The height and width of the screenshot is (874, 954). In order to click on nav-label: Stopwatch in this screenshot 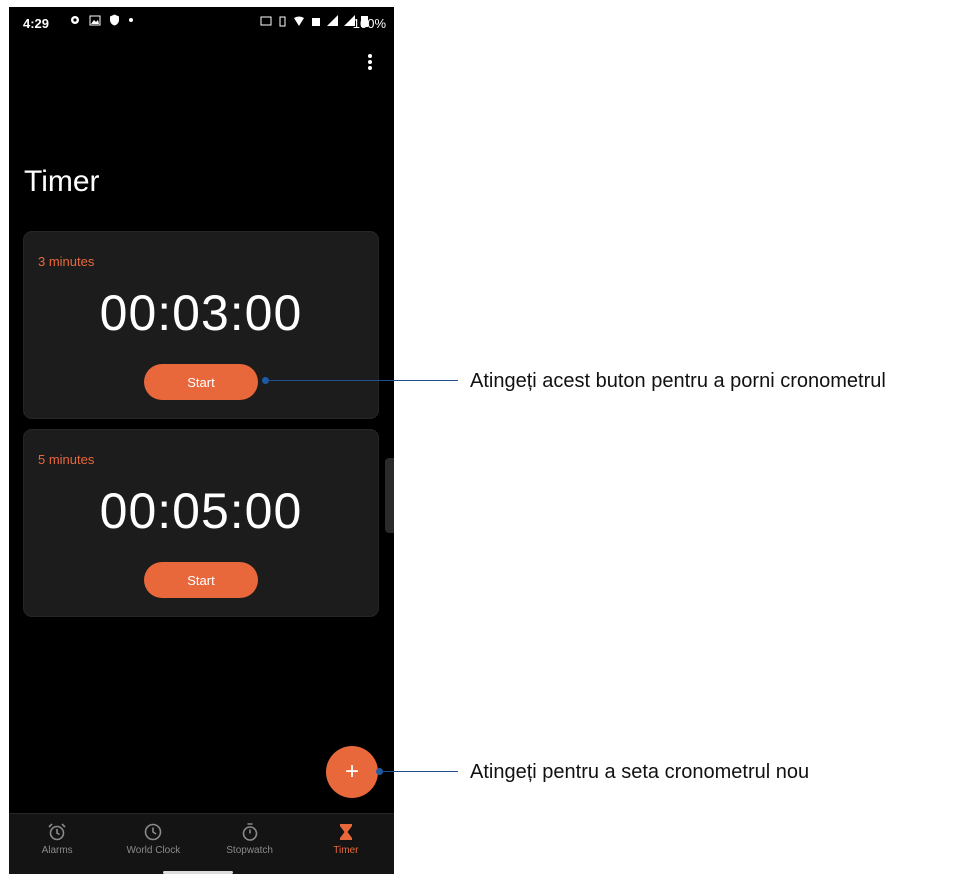, I will do `click(249, 850)`.